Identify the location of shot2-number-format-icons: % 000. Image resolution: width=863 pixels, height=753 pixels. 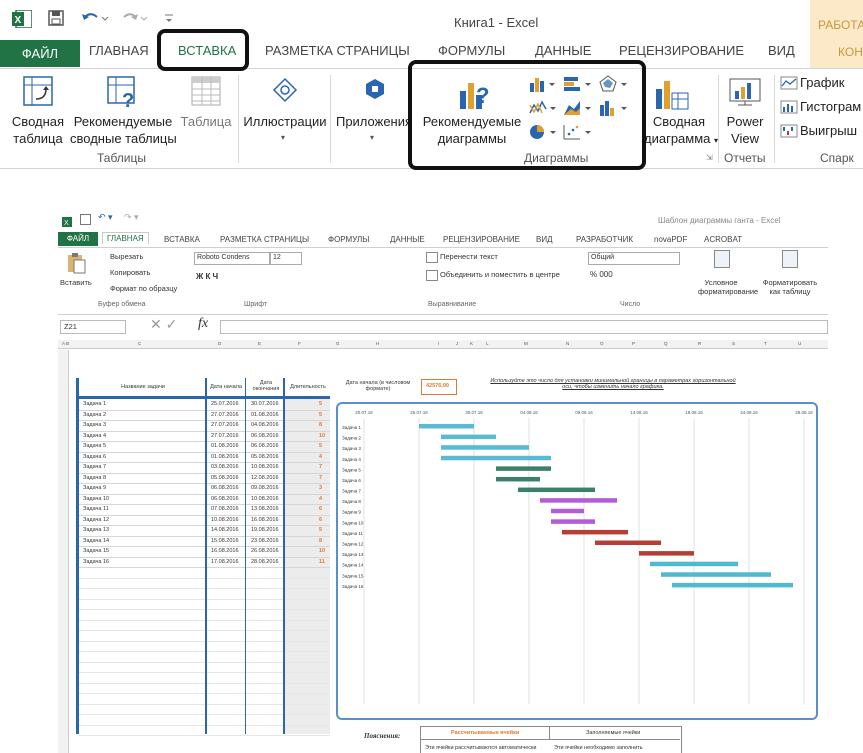
(601, 274).